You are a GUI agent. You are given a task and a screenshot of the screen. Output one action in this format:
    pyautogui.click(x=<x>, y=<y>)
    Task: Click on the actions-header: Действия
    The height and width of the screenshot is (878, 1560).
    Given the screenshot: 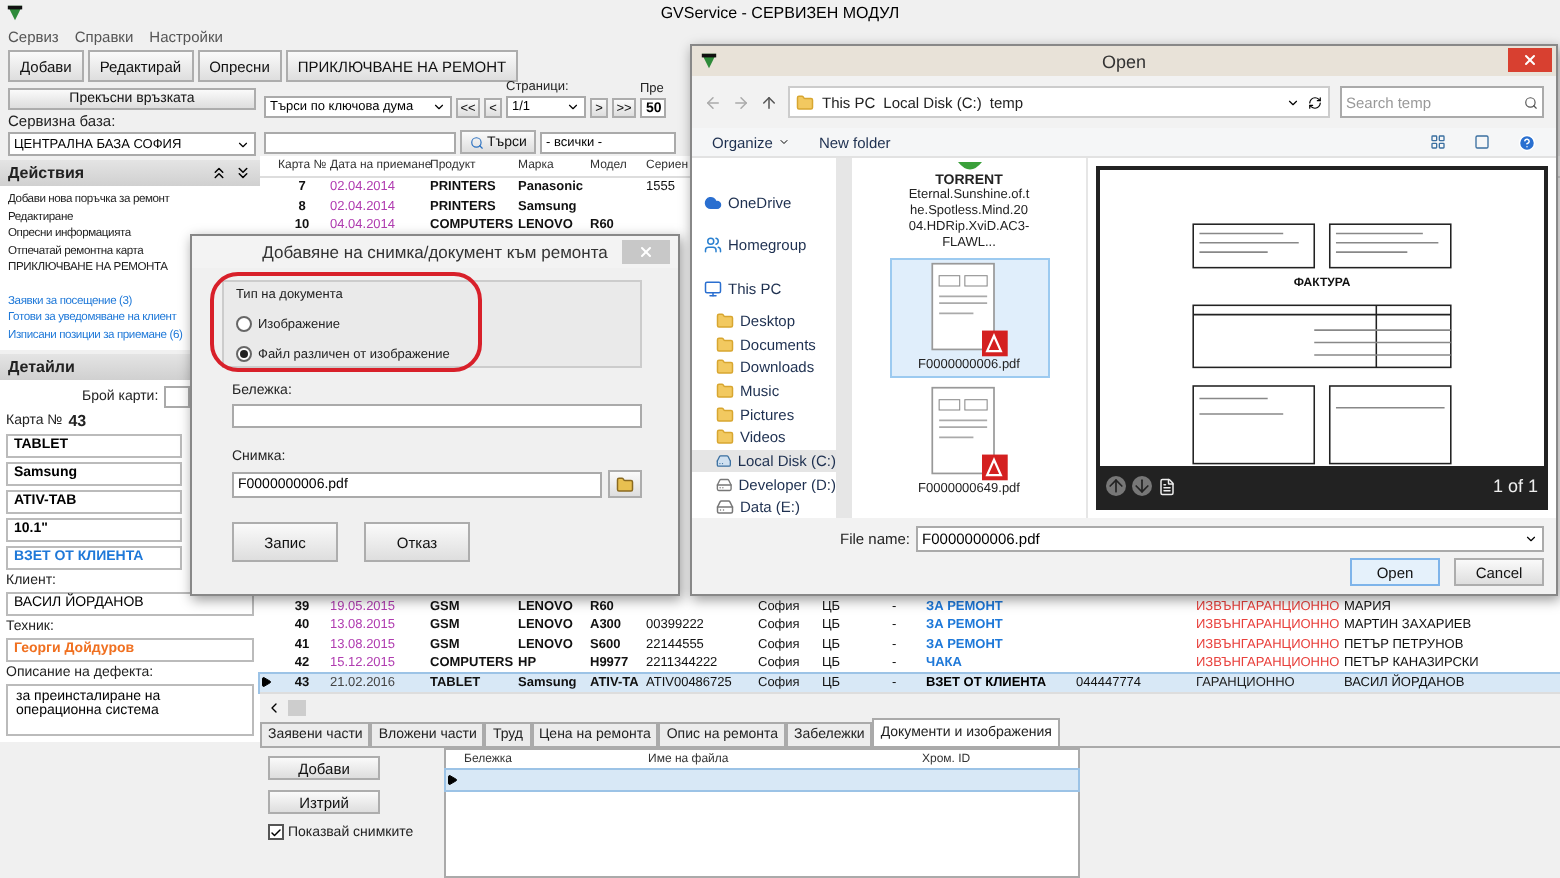 What is the action you would take?
    pyautogui.click(x=130, y=173)
    